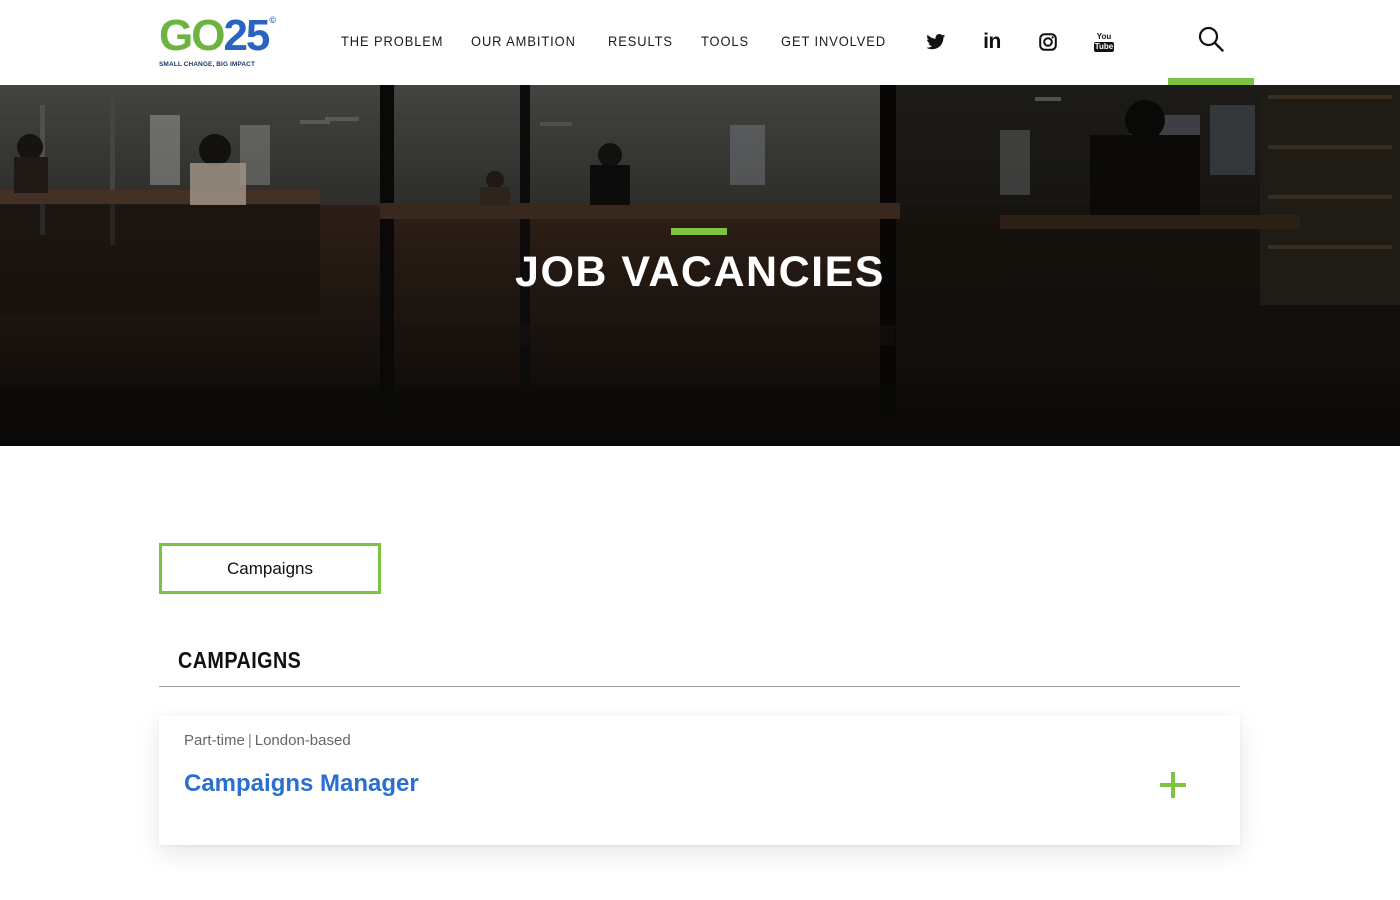 Image resolution: width=1400 pixels, height=900 pixels. I want to click on search-button, so click(1211, 42).